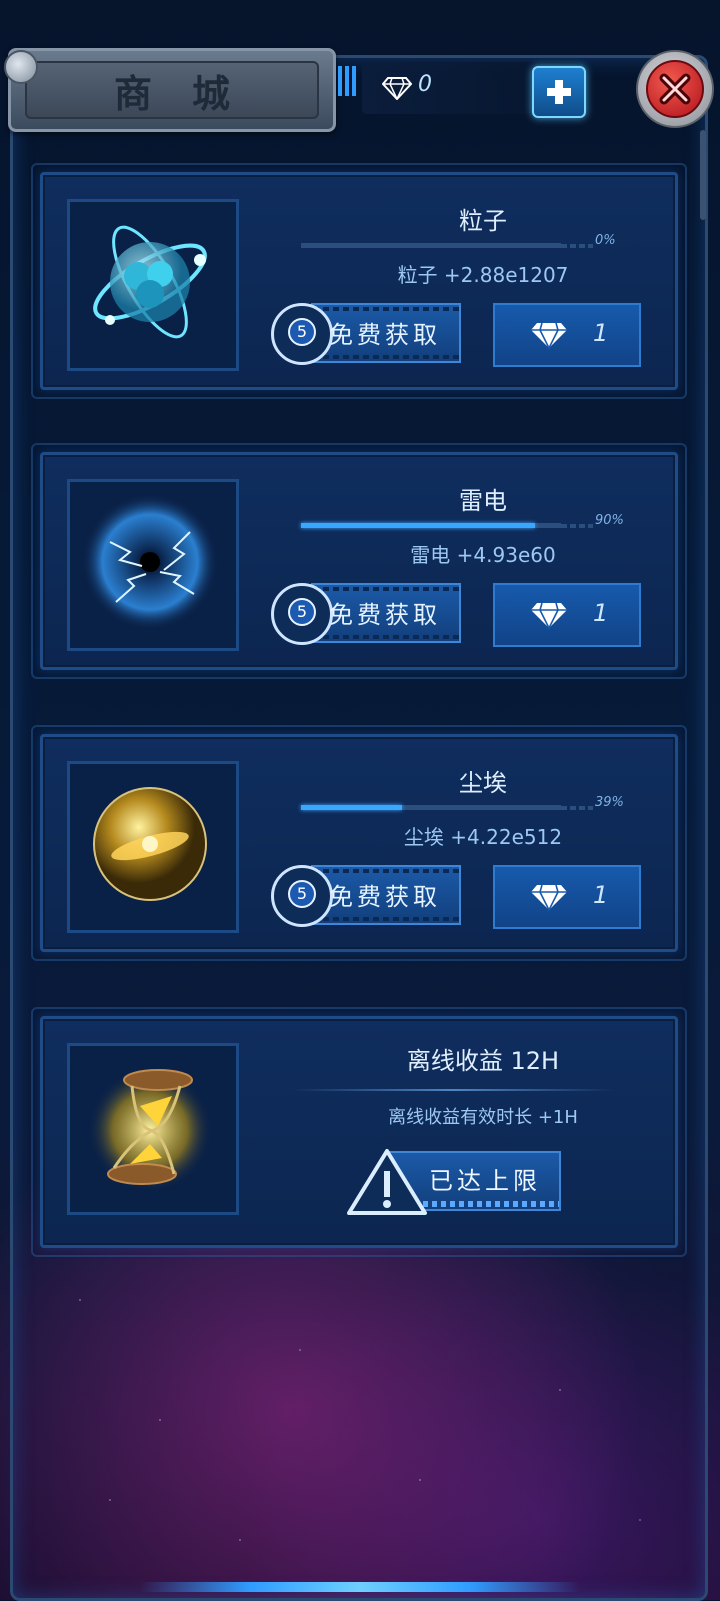 The image size is (720, 1601). Describe the element at coordinates (483, 1117) in the screenshot. I see `offline-desc: 离线收益有效时长 +1H` at that location.